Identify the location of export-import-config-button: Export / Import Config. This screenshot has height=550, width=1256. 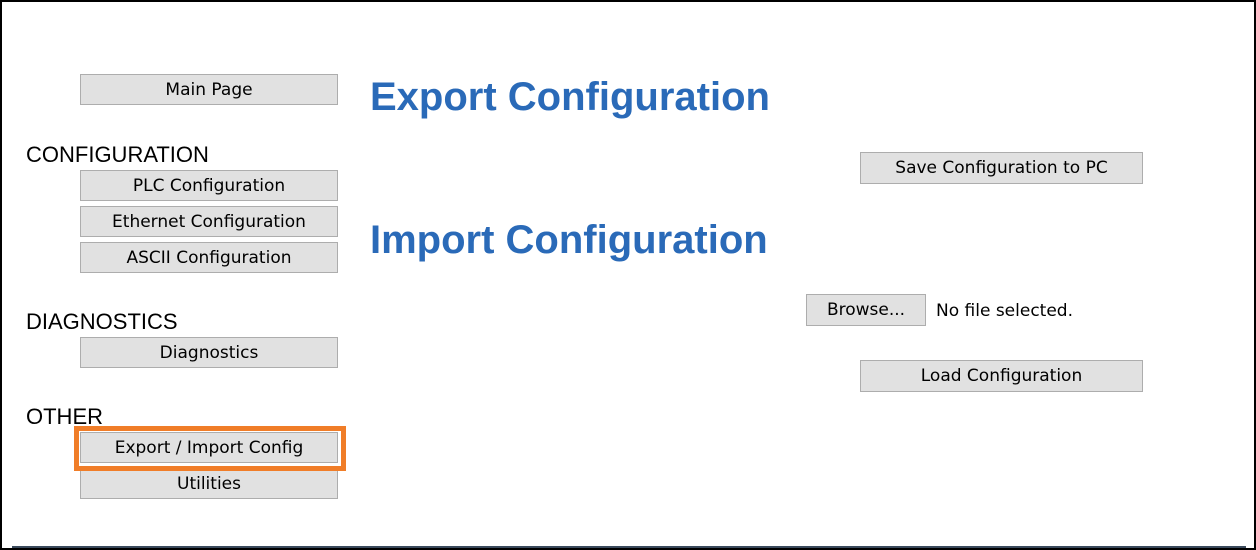
(209, 447).